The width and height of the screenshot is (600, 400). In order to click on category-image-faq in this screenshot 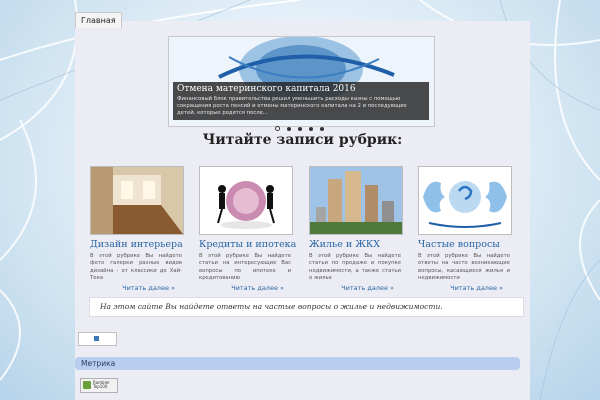, I will do `click(465, 200)`.